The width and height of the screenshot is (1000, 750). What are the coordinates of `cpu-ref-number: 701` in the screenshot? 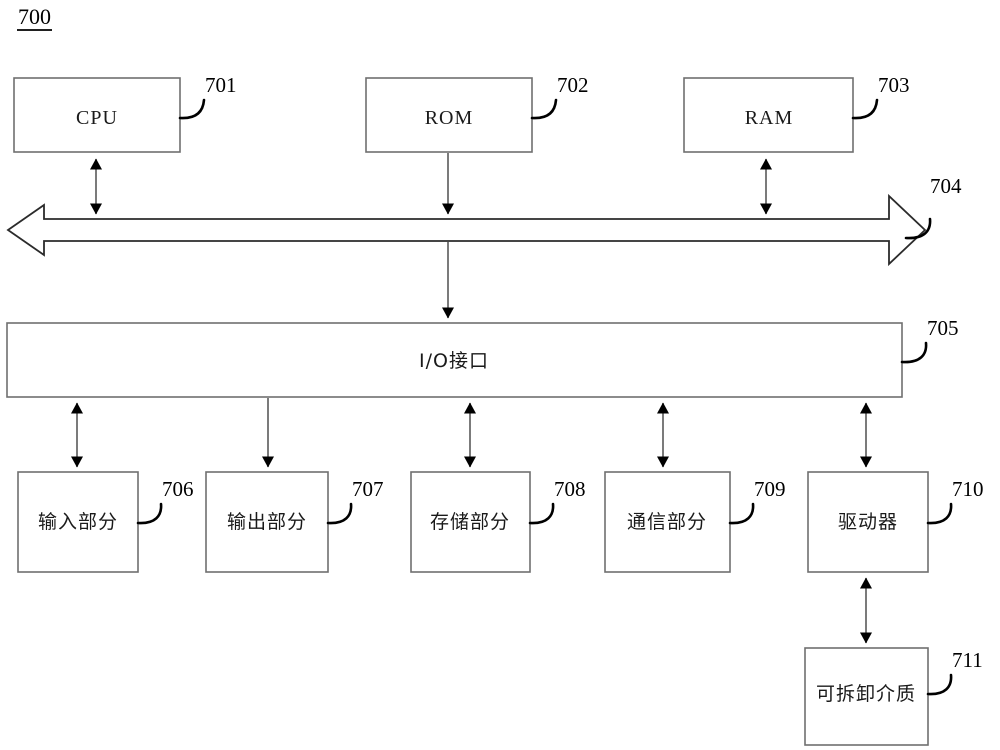 It's located at (221, 85).